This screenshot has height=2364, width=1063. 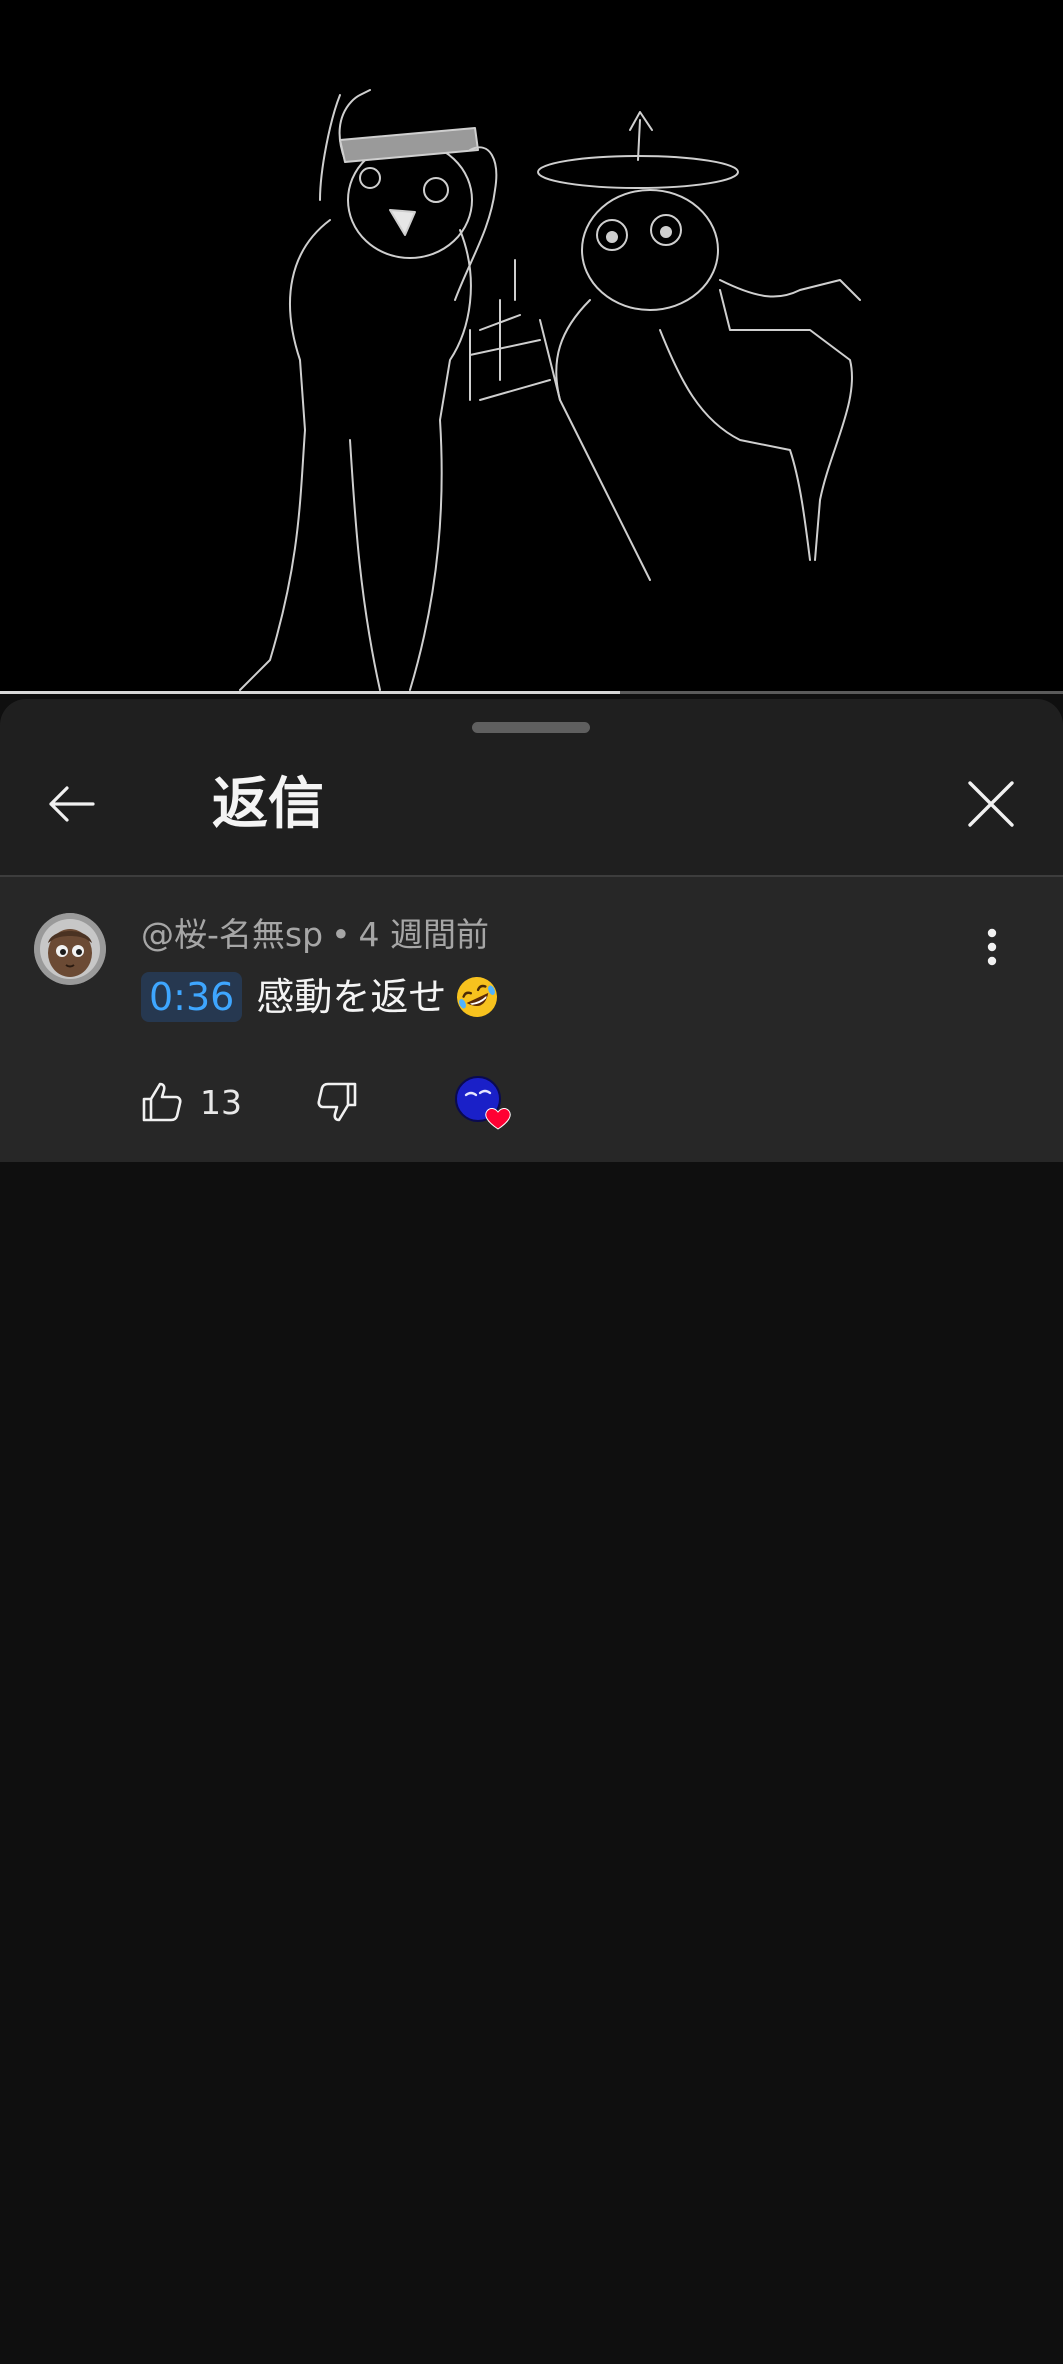 What do you see at coordinates (498, 1119) in the screenshot?
I see `creator-heart-icon` at bounding box center [498, 1119].